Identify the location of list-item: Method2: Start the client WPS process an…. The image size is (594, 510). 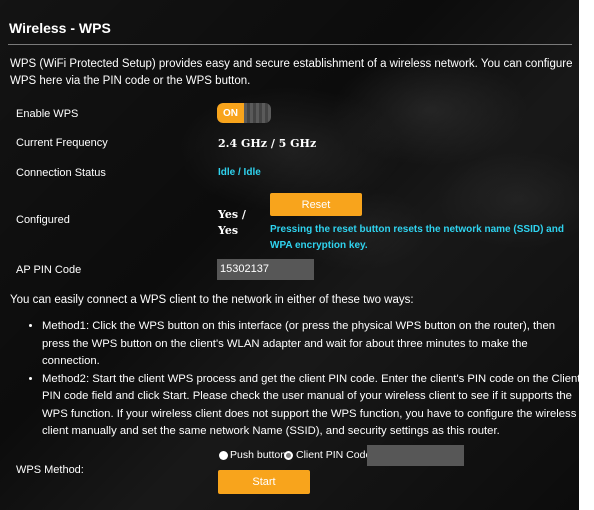
(312, 406).